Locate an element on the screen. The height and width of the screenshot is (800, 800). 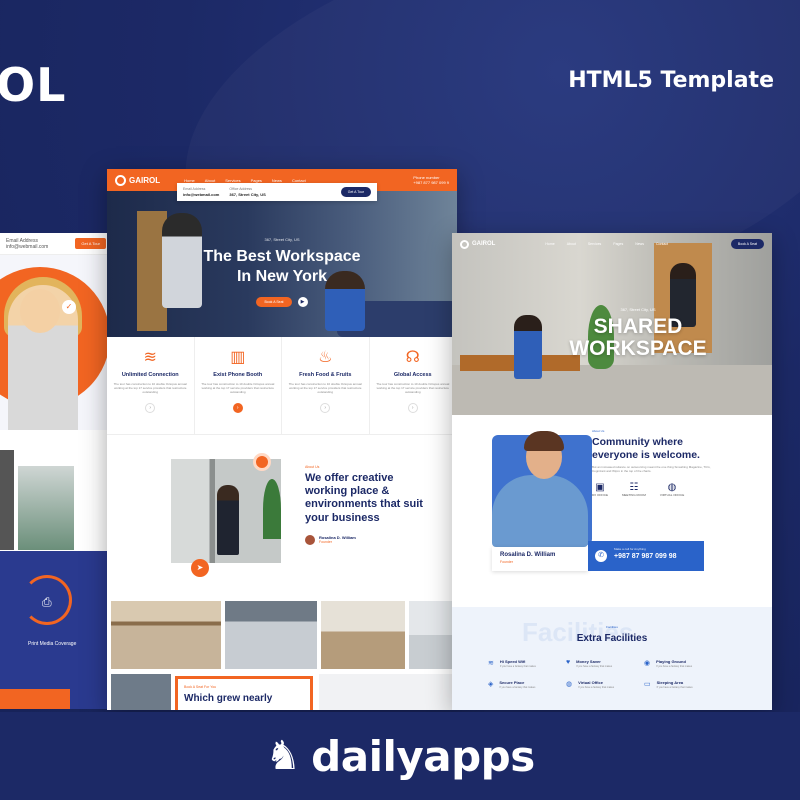
about-badge-icon is located at coordinates (262, 462).